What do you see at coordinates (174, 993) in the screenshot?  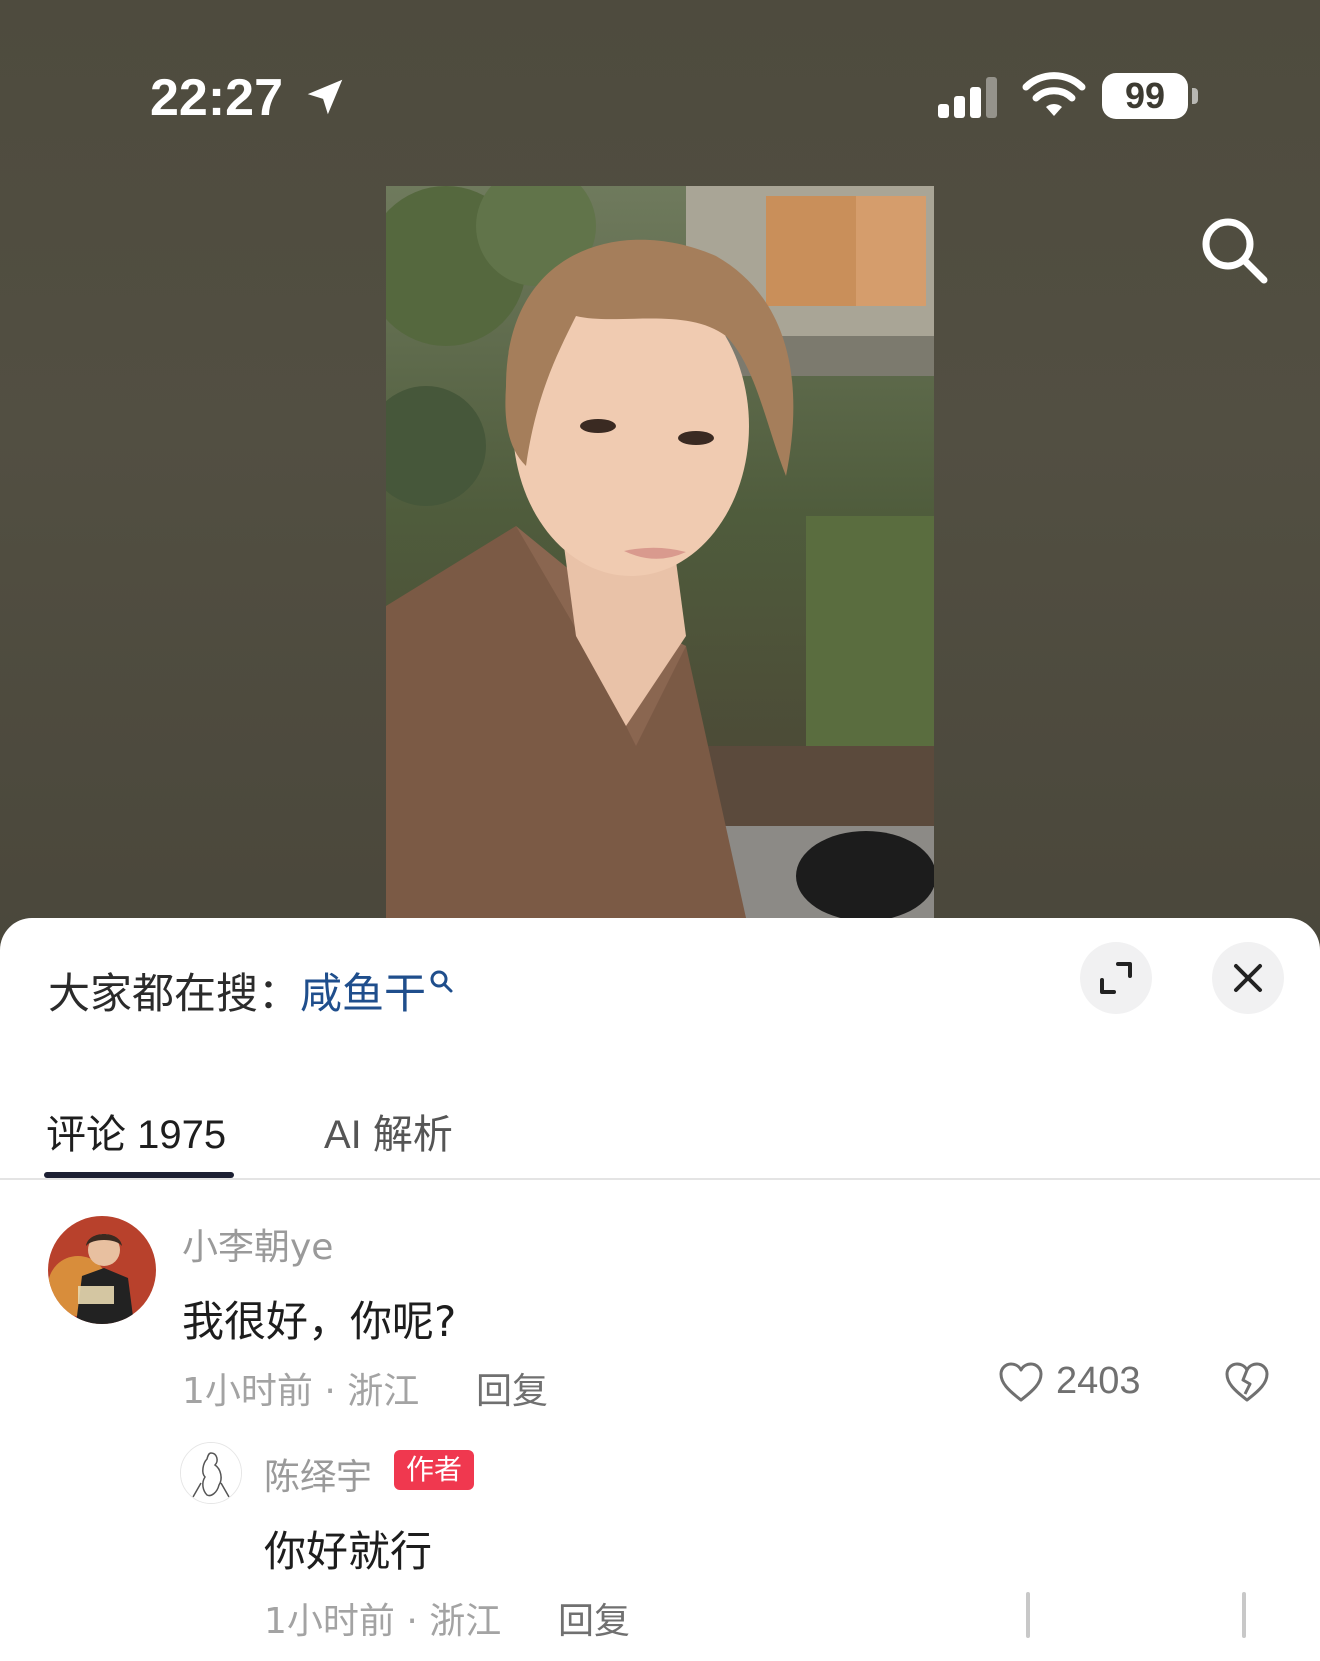 I see `search-suggestion-prefix: 大家都在搜：` at bounding box center [174, 993].